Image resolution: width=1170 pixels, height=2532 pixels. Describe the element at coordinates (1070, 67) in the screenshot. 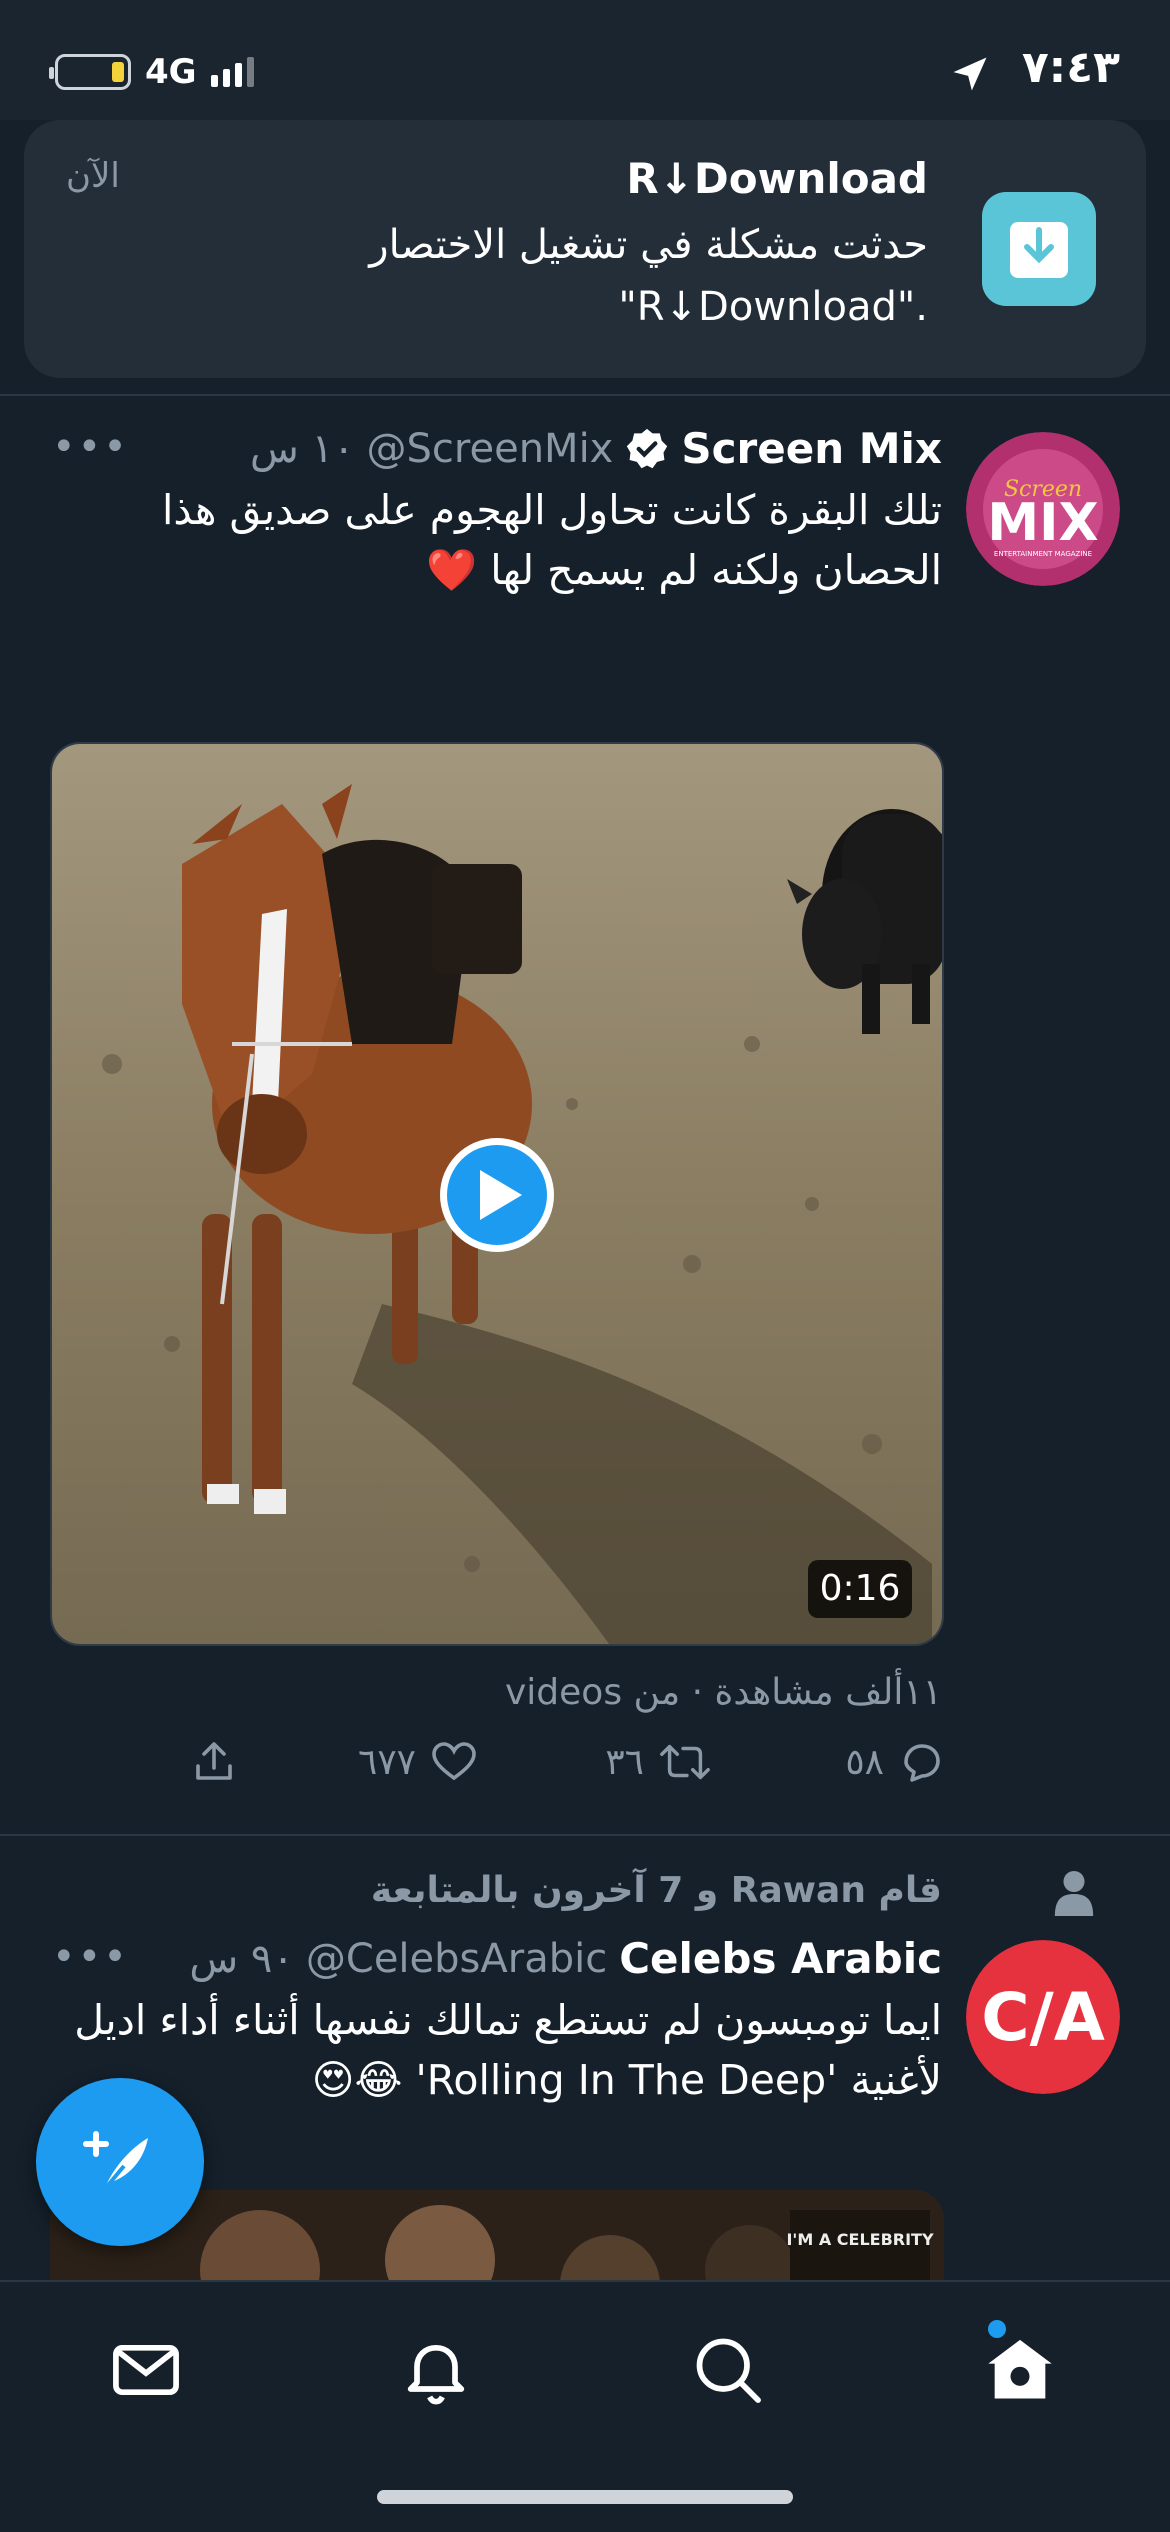

I see `status-time: ٧:٤٣` at that location.